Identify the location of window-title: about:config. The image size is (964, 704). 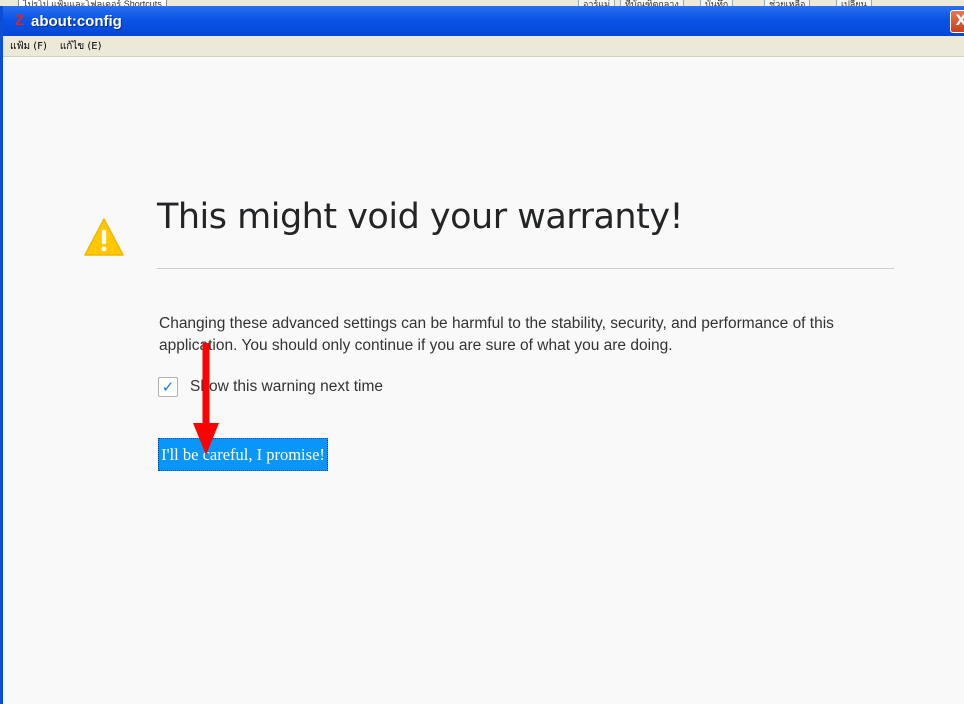
(76, 21).